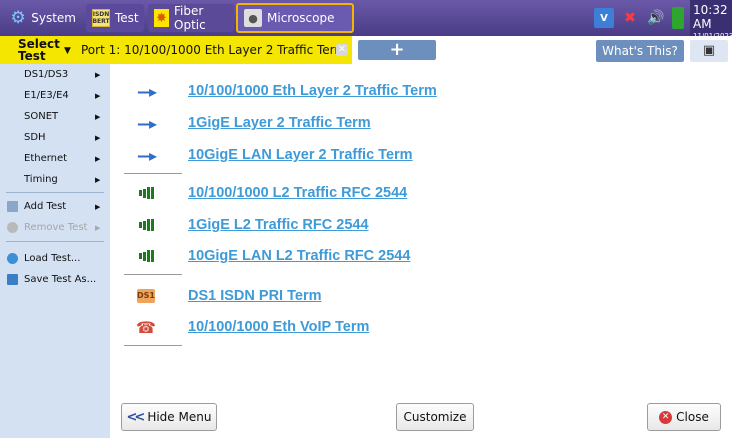 The width and height of the screenshot is (732, 438). I want to click on close-tab-icon: ✕, so click(342, 50).